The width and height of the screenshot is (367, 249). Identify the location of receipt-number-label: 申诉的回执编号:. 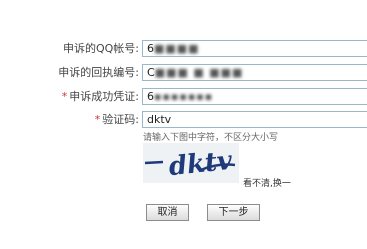
(98, 72).